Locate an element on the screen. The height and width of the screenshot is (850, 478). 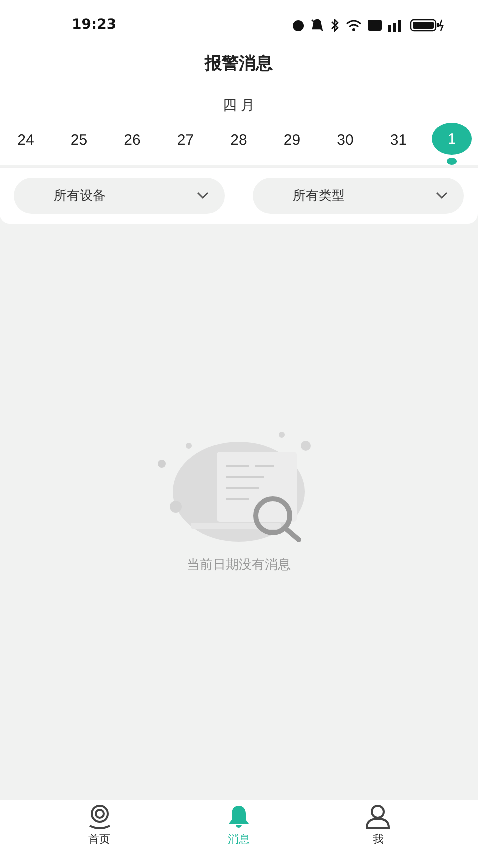
person-icon is located at coordinates (378, 817).